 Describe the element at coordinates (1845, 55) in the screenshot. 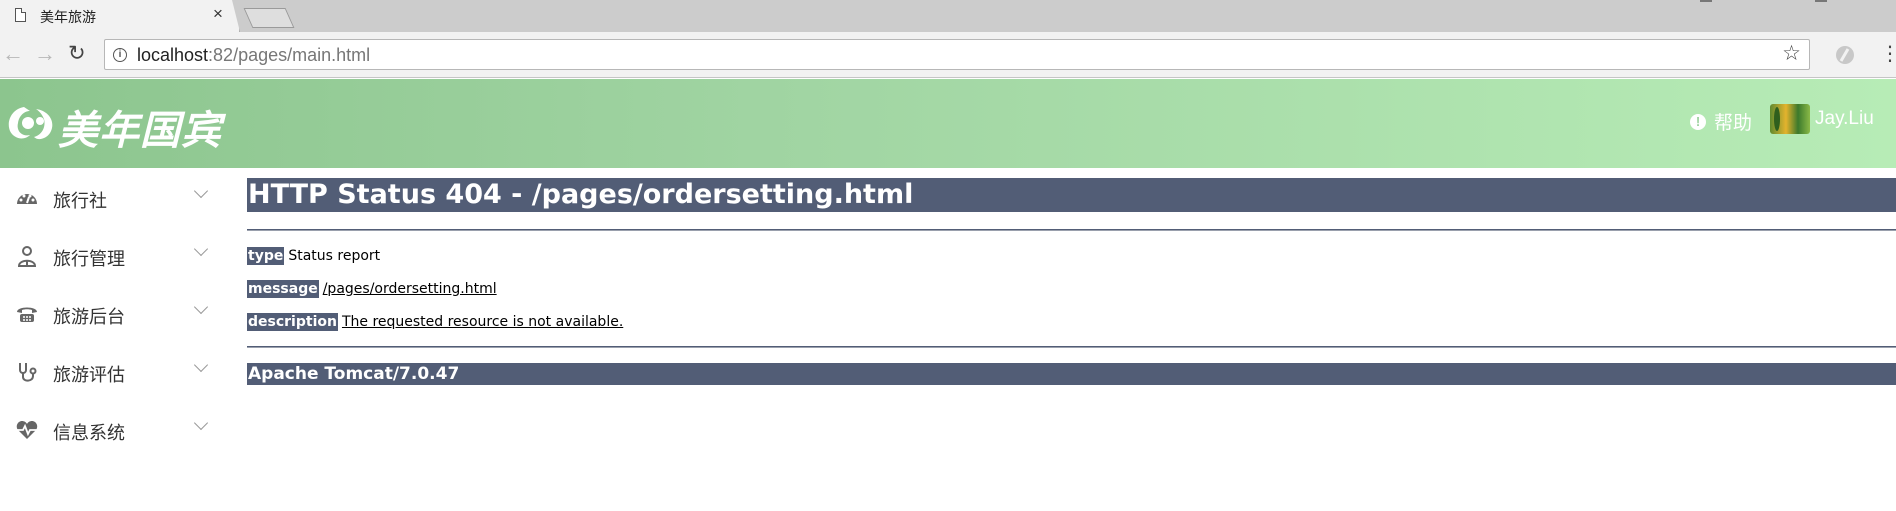

I see `extension-icon` at that location.